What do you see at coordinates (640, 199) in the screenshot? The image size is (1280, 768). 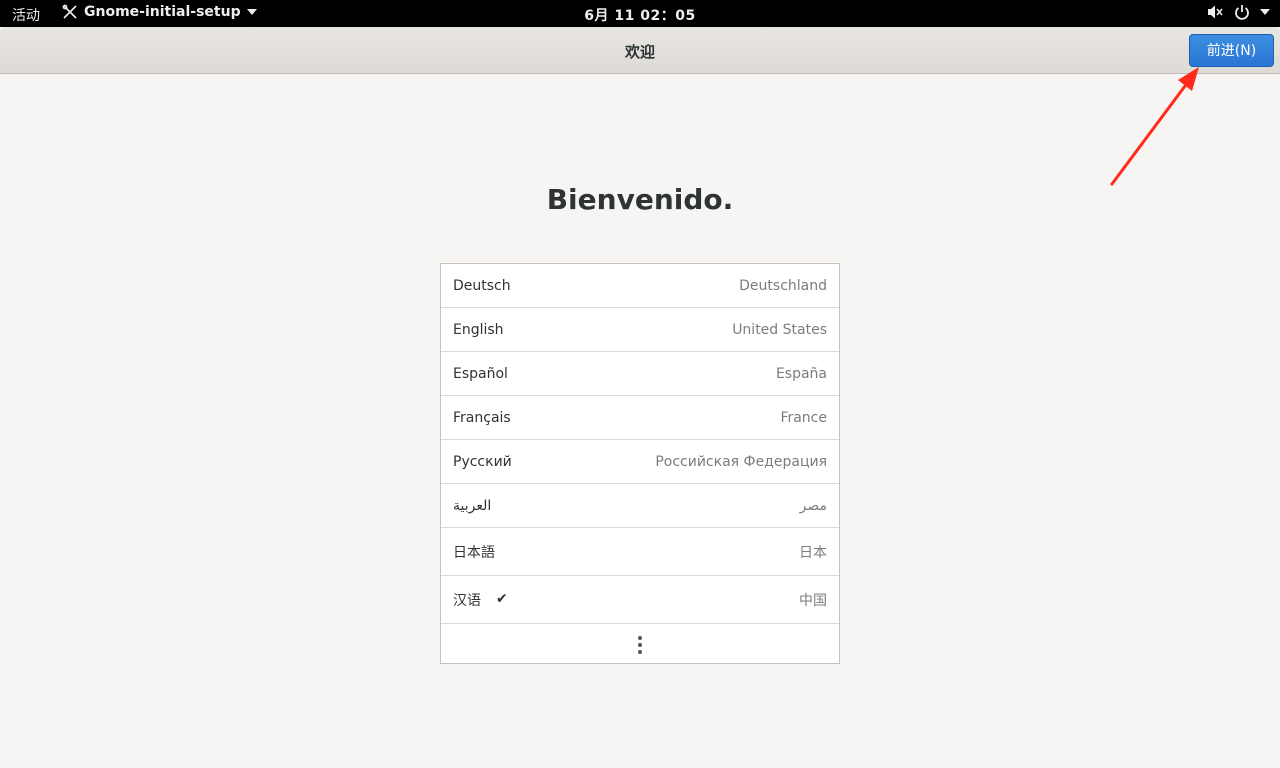 I see `welcome-heading: Bienvenido.` at bounding box center [640, 199].